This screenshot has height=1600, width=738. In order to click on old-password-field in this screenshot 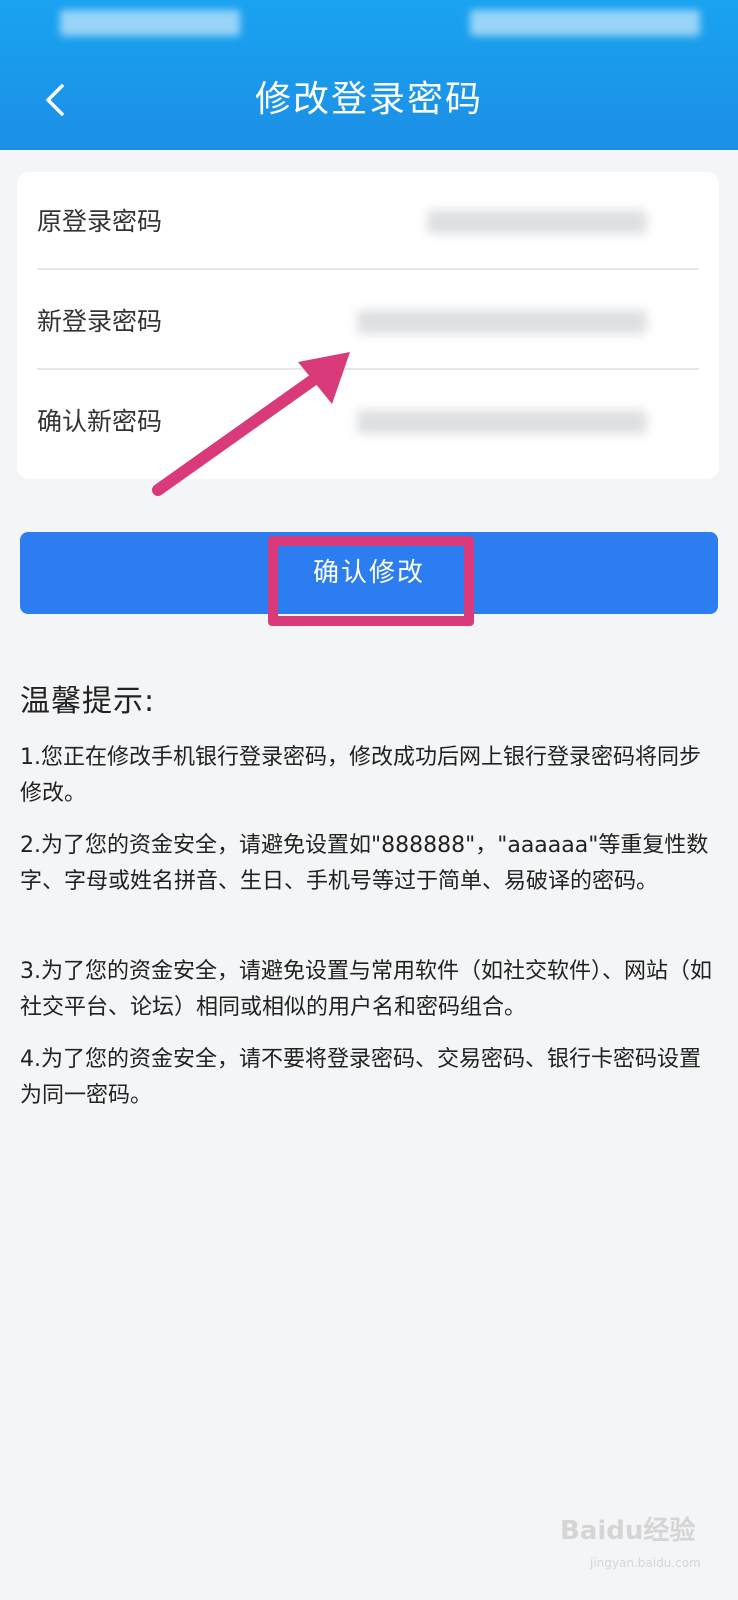, I will do `click(537, 222)`.